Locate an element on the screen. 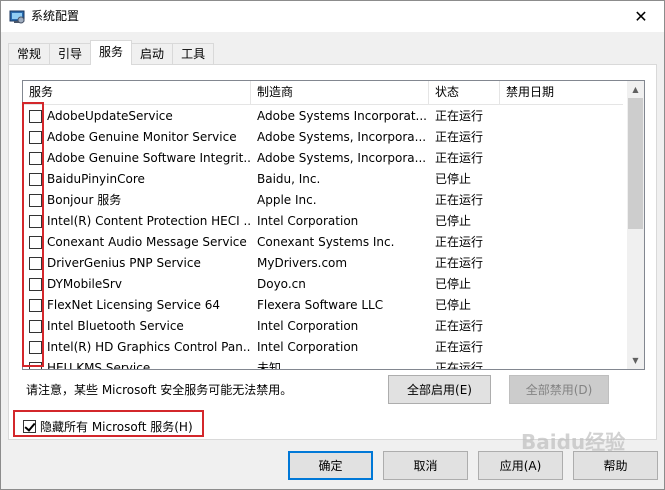 The height and width of the screenshot is (490, 665). ok-button: 确定 is located at coordinates (330, 465).